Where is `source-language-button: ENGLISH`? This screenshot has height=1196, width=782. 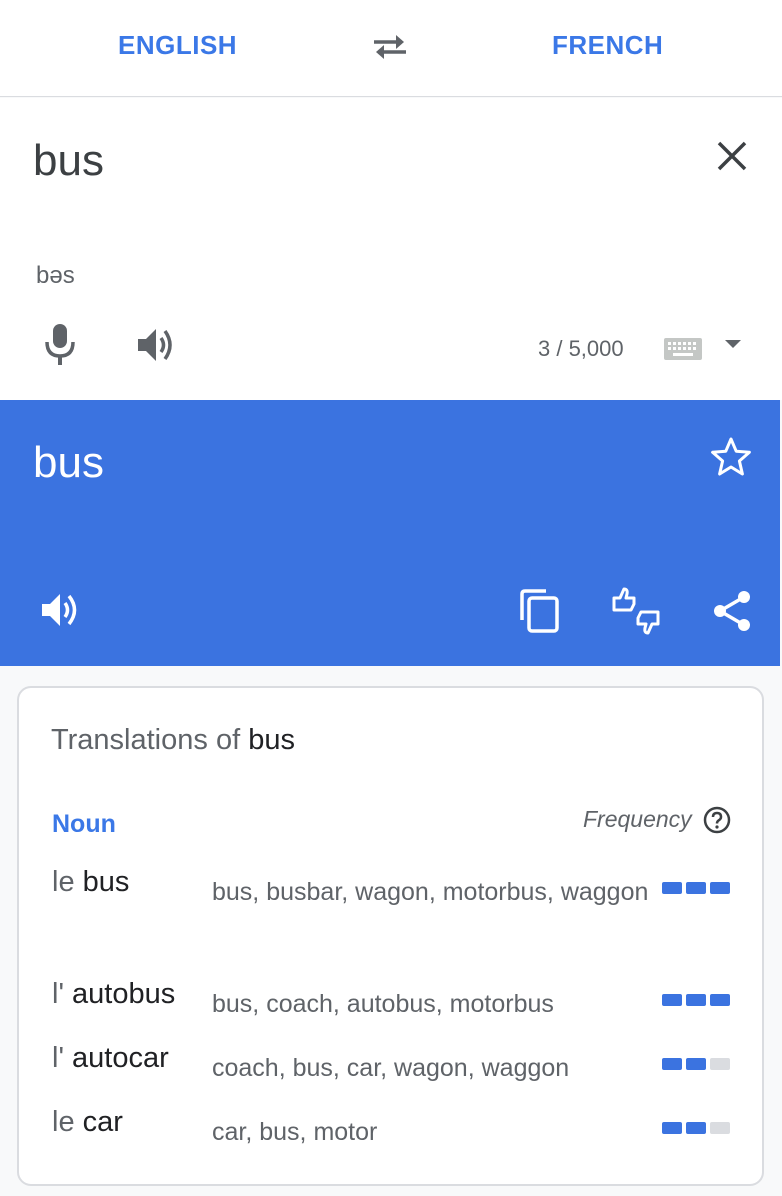 source-language-button: ENGLISH is located at coordinates (177, 45).